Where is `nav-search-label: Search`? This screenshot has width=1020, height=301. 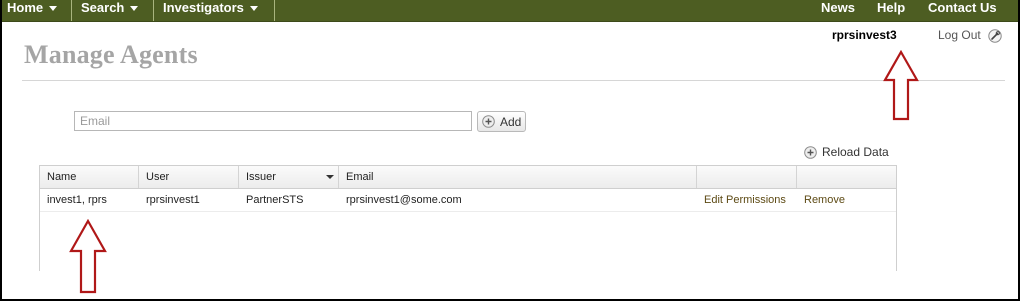
nav-search-label: Search is located at coordinates (103, 7).